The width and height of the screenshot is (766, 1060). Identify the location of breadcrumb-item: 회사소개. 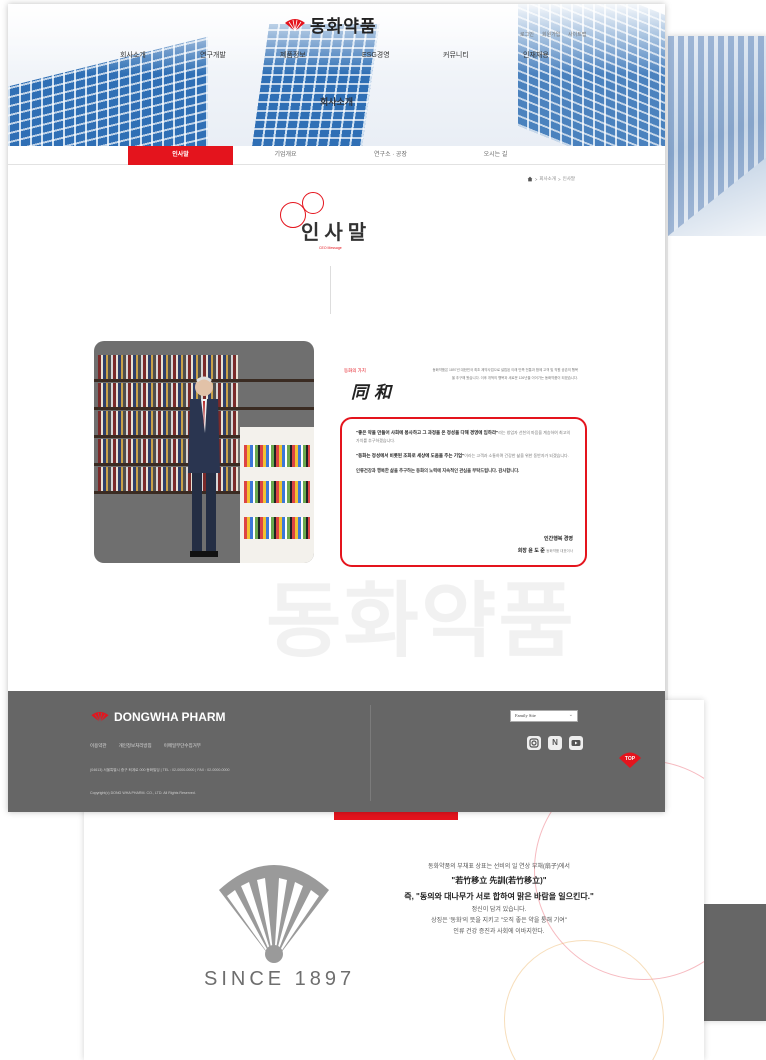
(547, 179).